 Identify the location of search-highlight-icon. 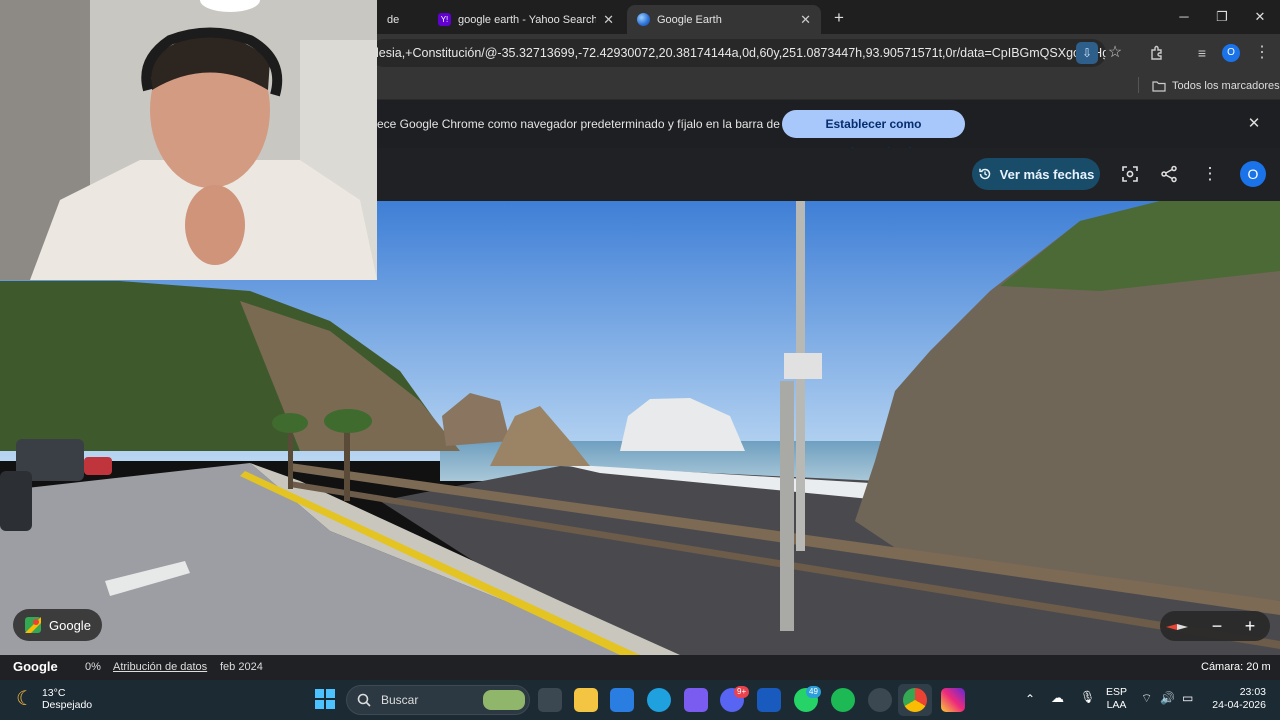
(504, 700).